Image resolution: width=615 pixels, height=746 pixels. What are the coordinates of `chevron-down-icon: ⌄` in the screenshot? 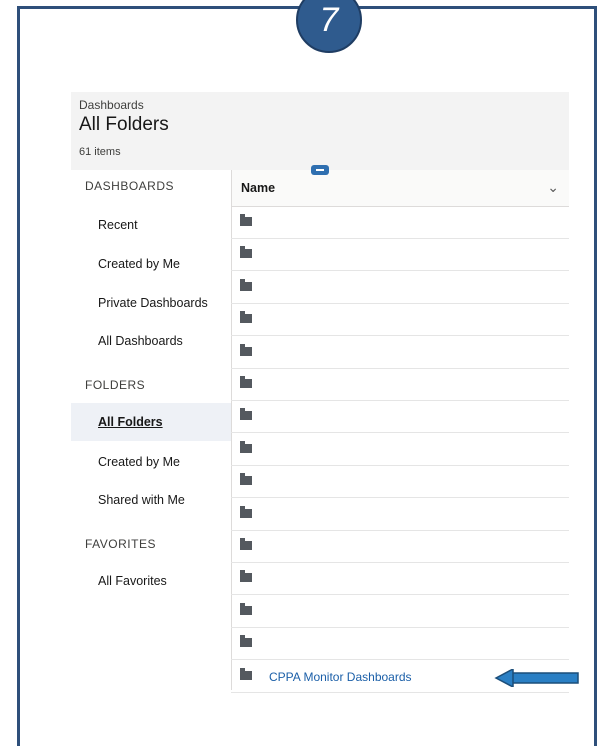 It's located at (553, 187).